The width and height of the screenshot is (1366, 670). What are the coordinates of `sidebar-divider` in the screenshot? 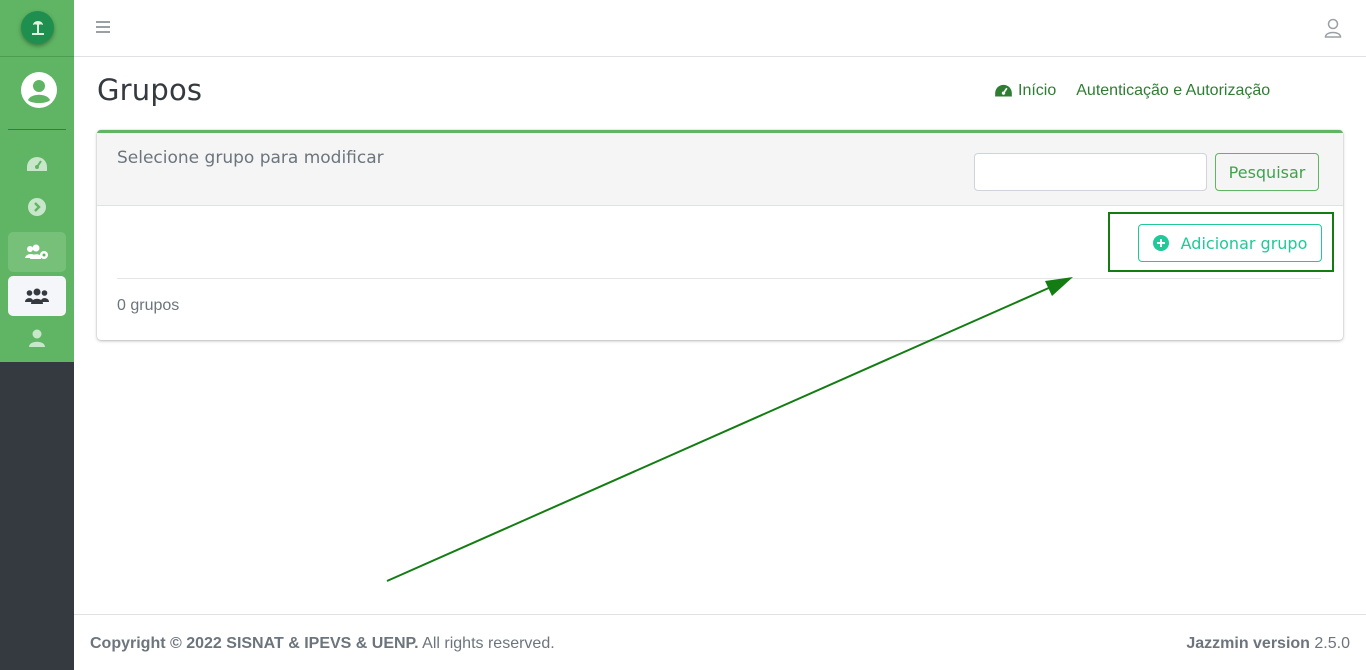 It's located at (37, 129).